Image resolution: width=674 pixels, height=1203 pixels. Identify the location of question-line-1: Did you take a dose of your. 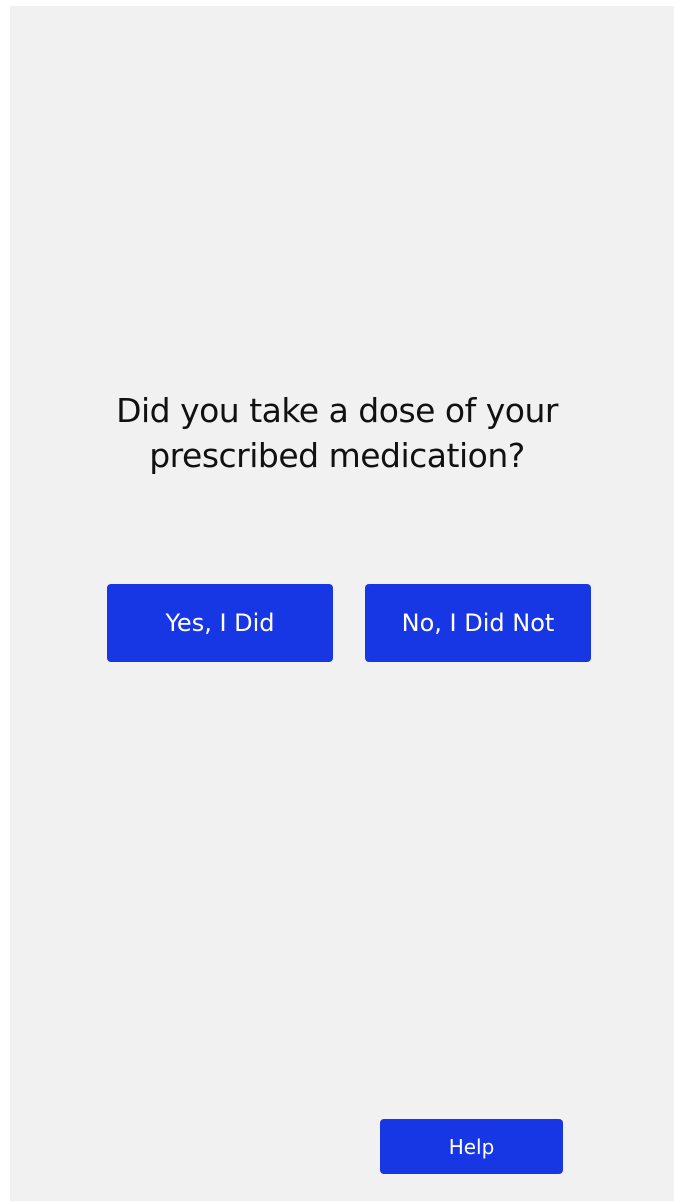
(337, 410).